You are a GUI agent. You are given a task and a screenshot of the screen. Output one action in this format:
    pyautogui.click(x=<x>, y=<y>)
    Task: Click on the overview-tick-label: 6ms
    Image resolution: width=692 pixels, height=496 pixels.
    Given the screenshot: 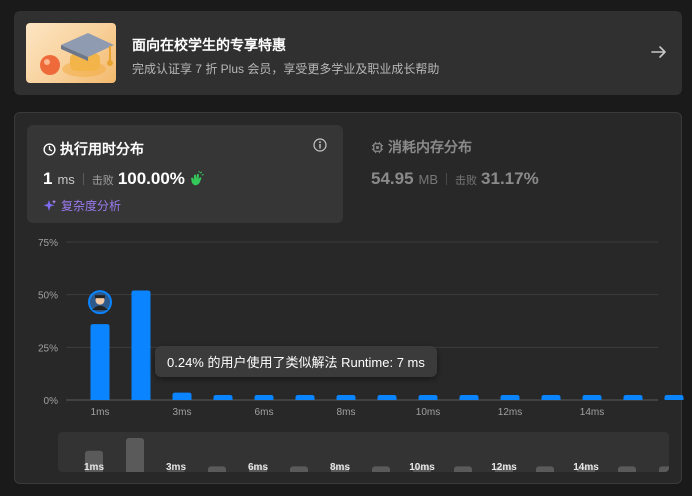 What is the action you would take?
    pyautogui.click(x=258, y=467)
    